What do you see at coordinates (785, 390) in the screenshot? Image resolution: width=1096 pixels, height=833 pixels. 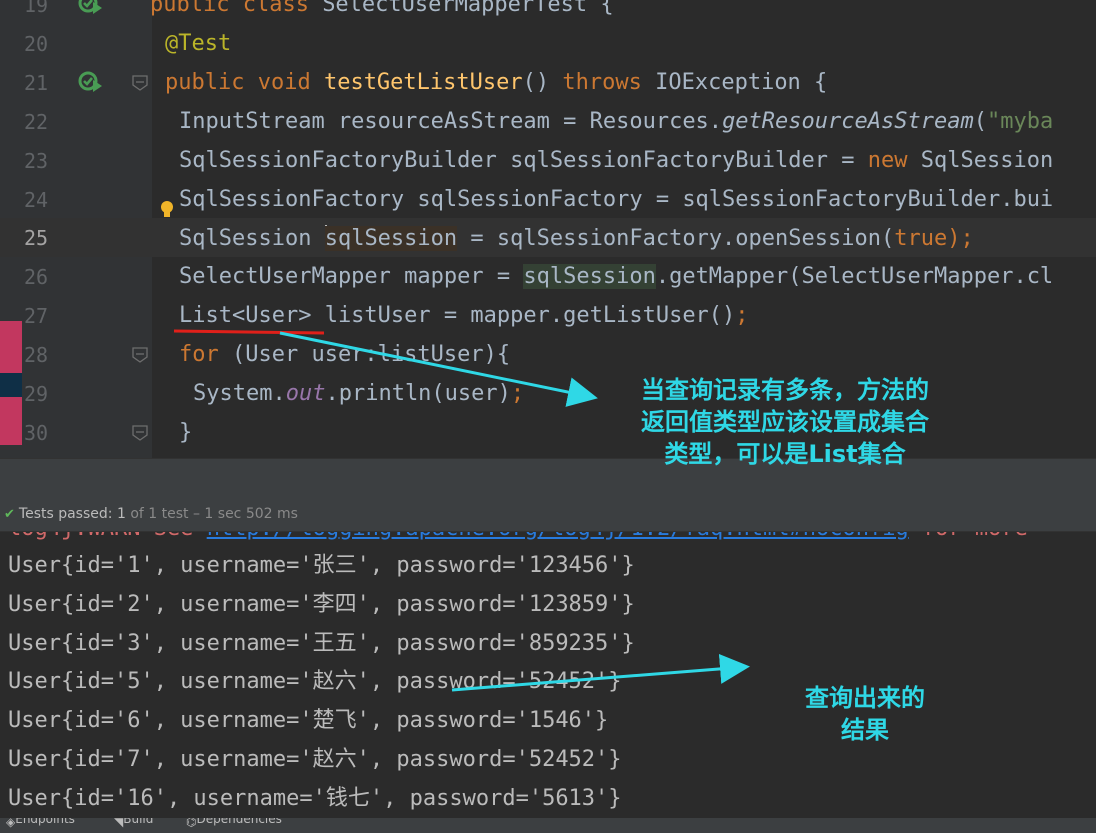 I see `note-line: 当查询记录有多条，方法的` at bounding box center [785, 390].